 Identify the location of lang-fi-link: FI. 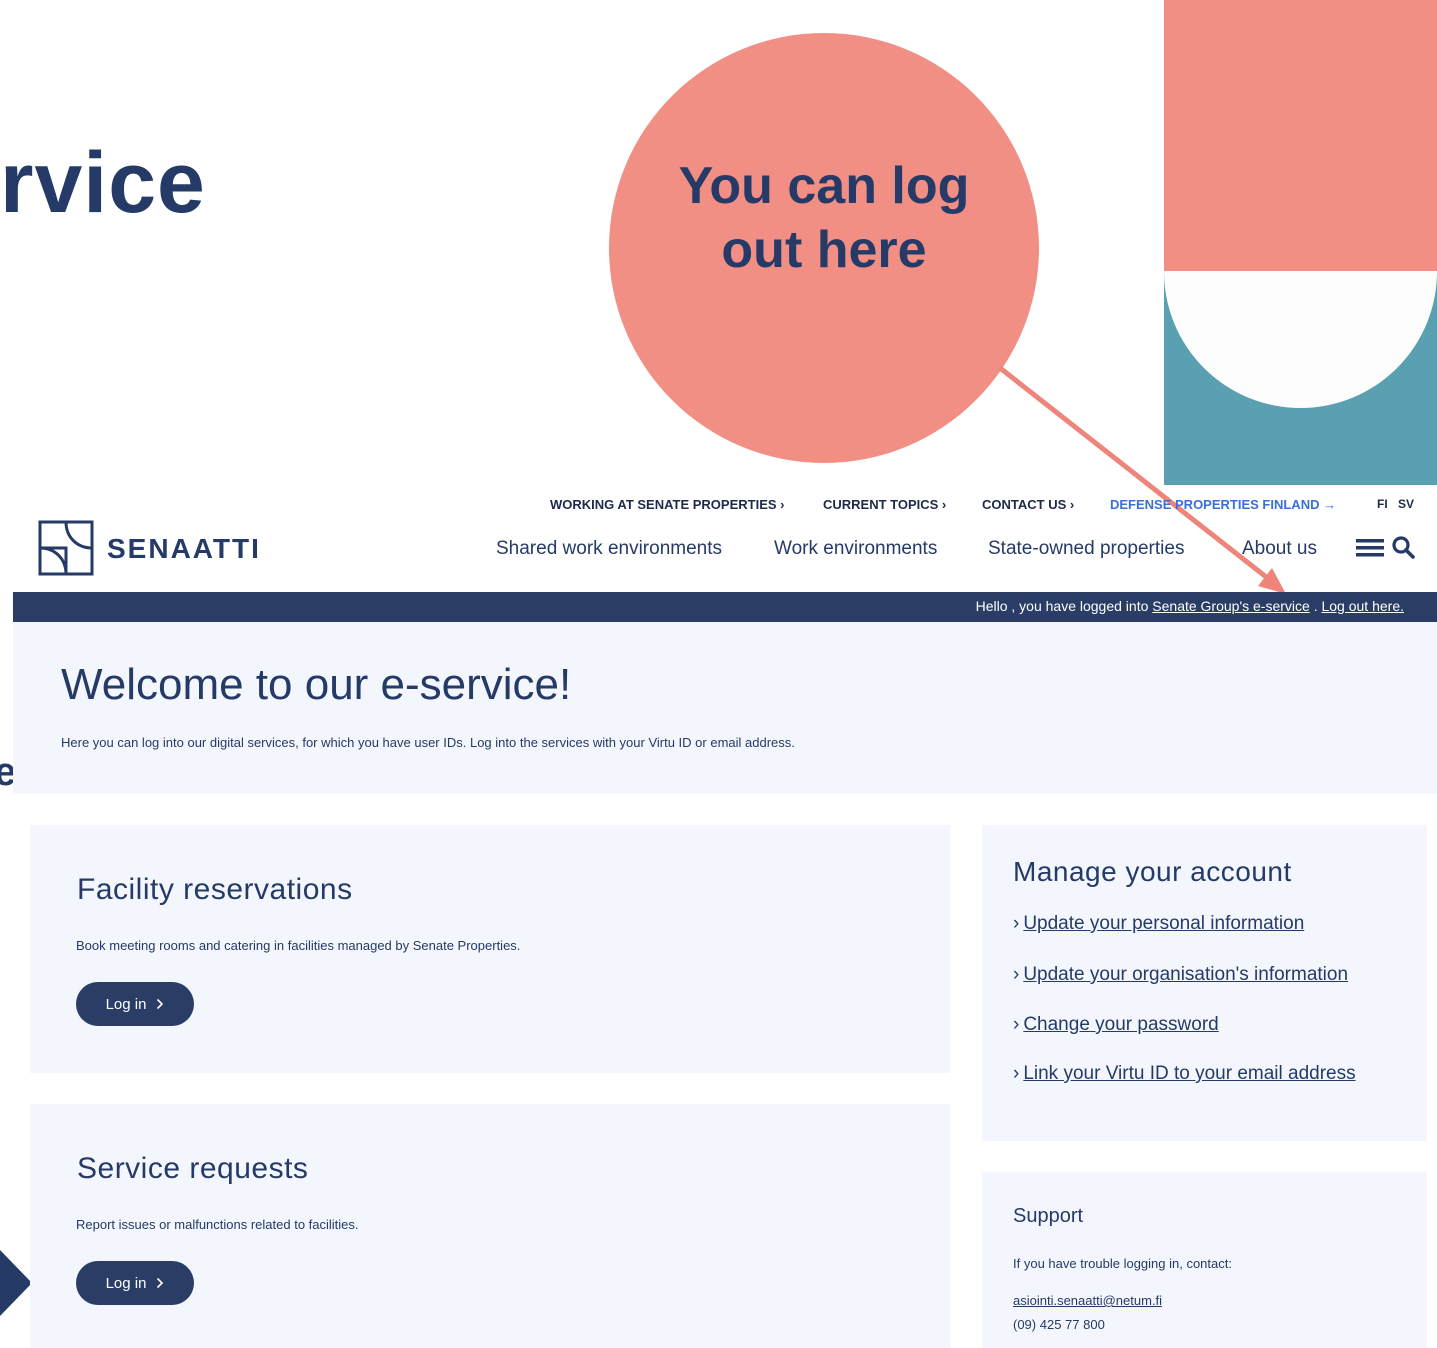
(1382, 504).